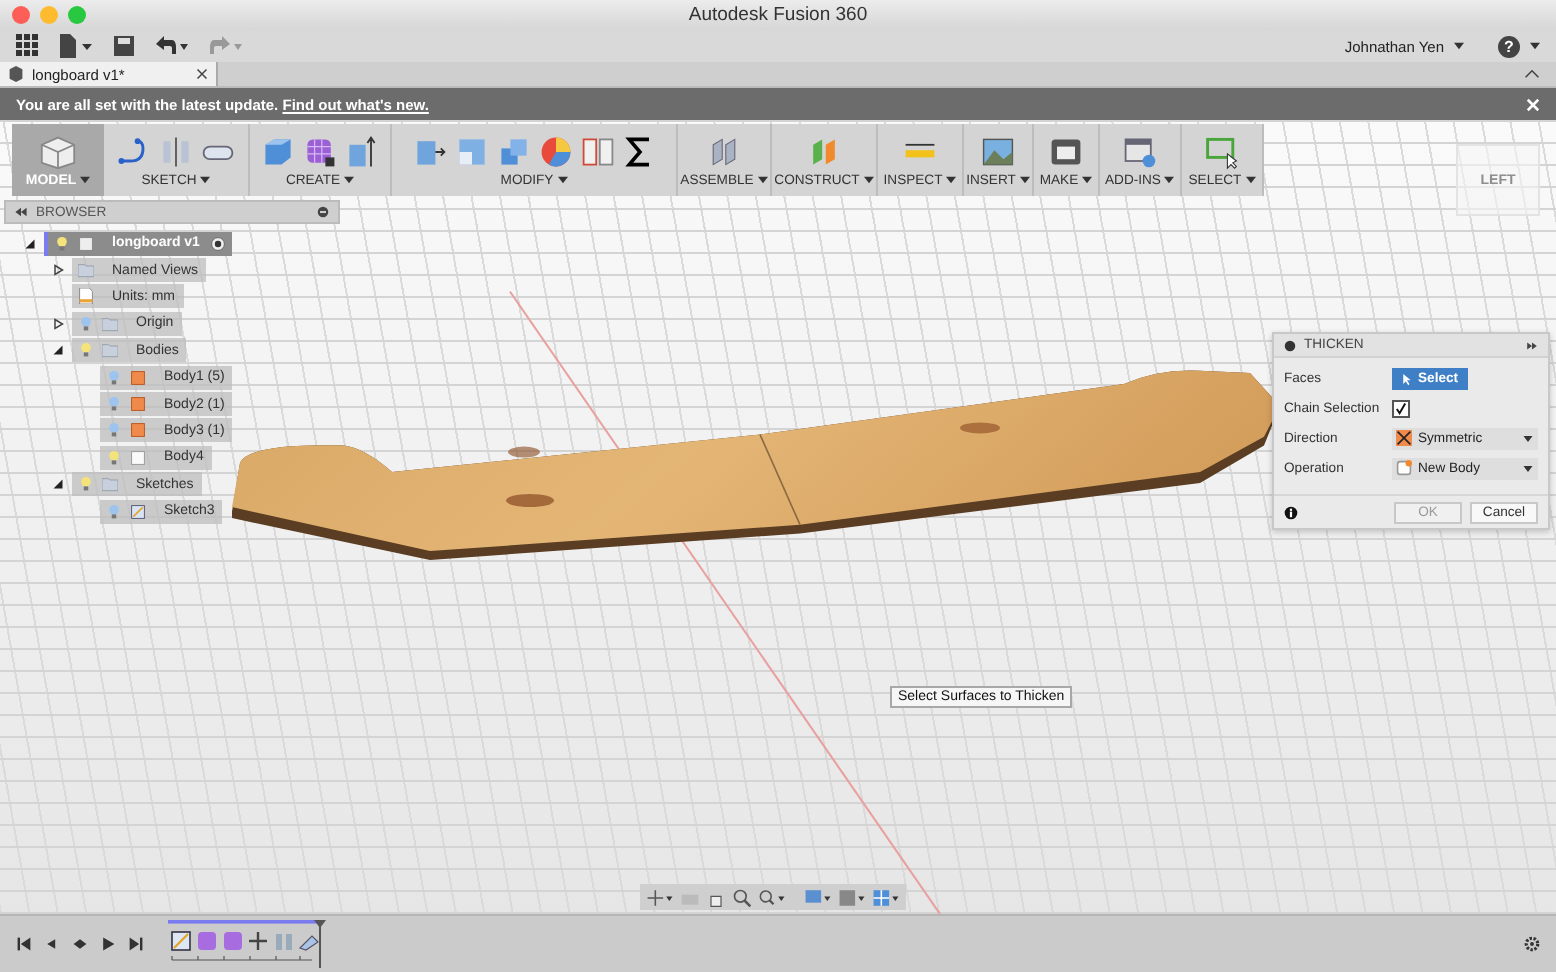  Describe the element at coordinates (217, 243) in the screenshot. I see `radio-icon` at that location.